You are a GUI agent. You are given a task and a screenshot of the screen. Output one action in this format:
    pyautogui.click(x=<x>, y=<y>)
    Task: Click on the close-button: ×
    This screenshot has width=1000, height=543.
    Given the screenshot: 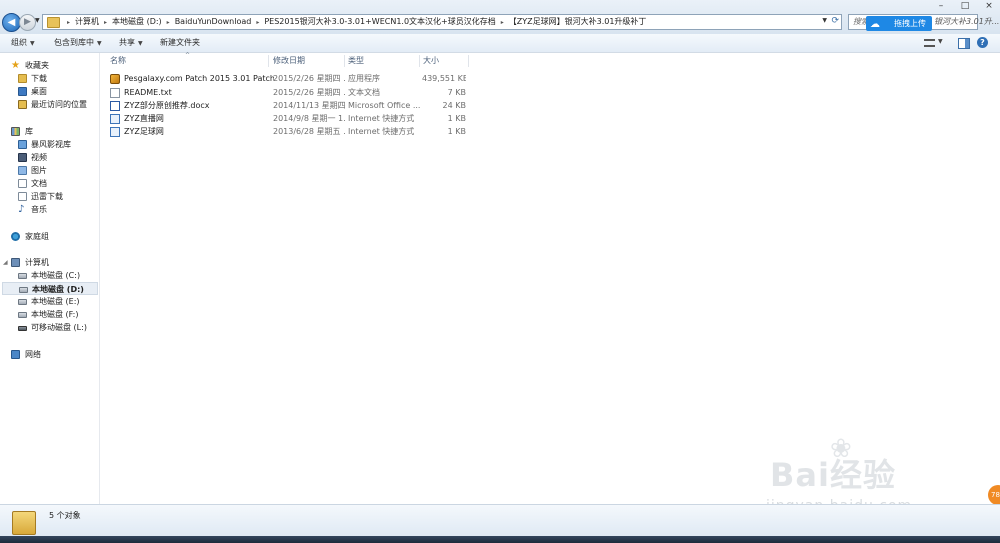 What is the action you would take?
    pyautogui.click(x=989, y=6)
    